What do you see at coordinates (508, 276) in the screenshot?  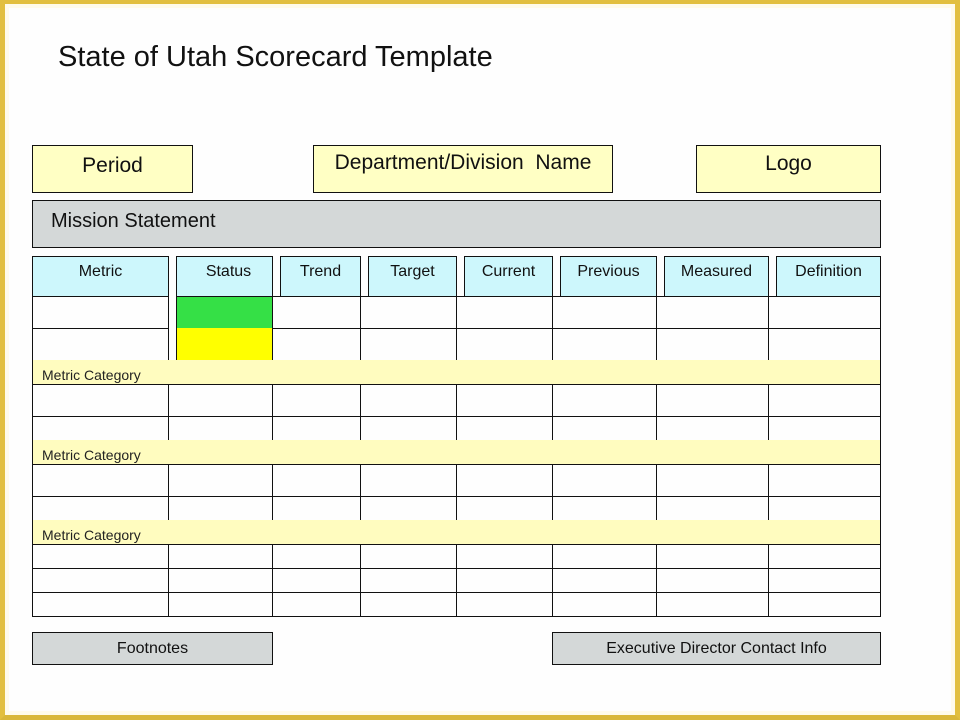 I see `column-header-current: Current` at bounding box center [508, 276].